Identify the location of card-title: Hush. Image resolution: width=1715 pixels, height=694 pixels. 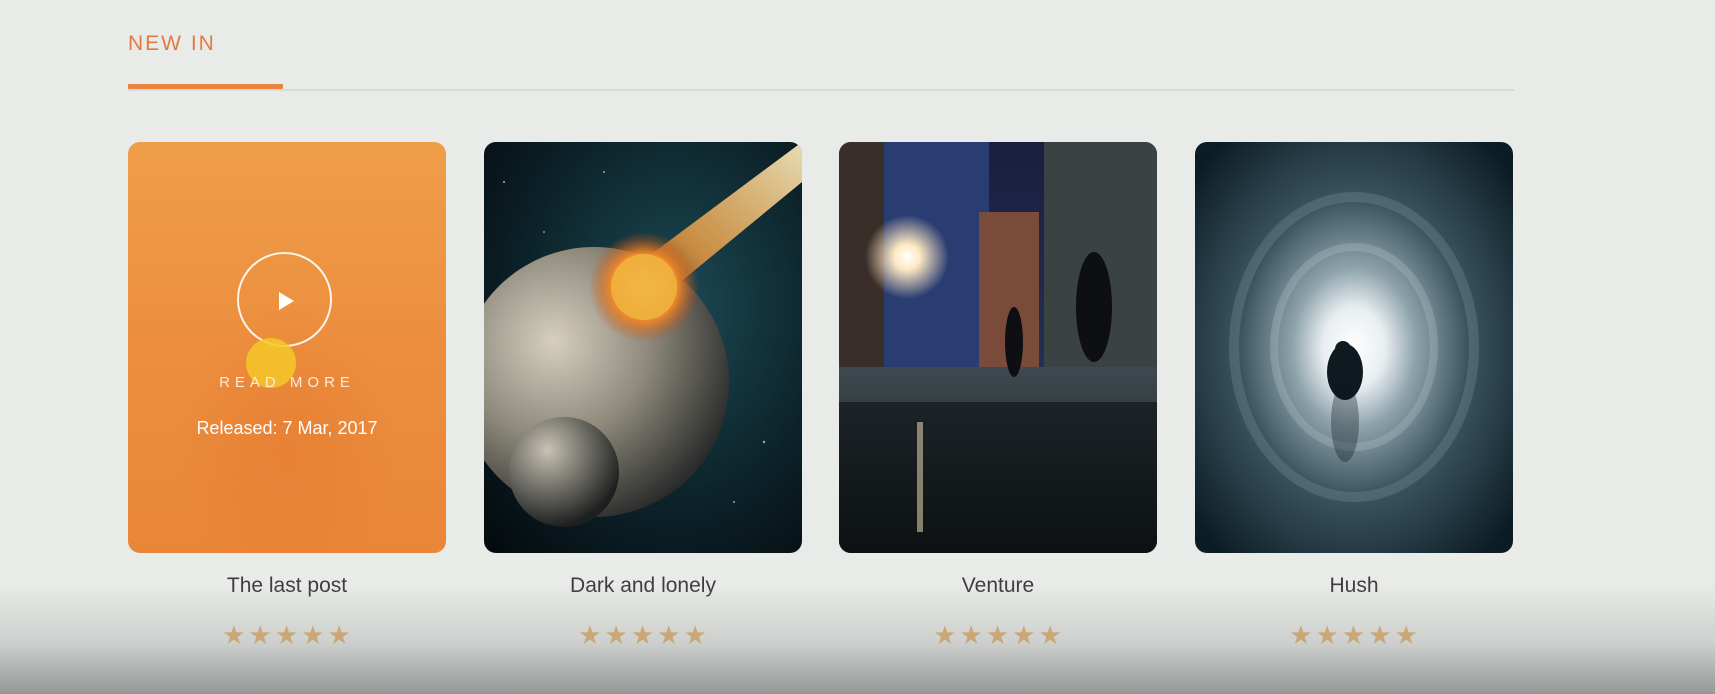
(1354, 586).